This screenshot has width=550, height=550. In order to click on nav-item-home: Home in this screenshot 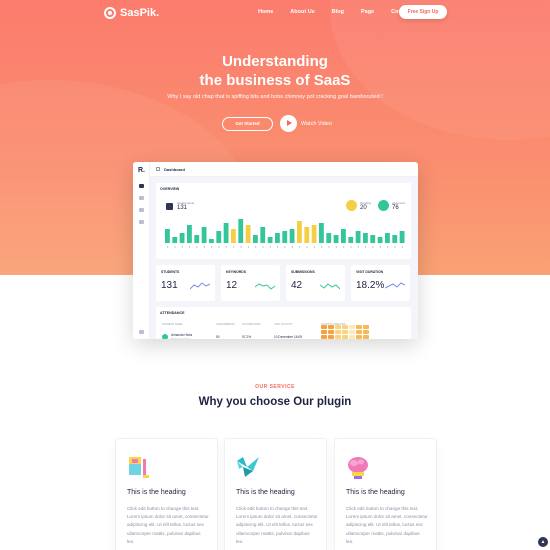, I will do `click(265, 12)`.